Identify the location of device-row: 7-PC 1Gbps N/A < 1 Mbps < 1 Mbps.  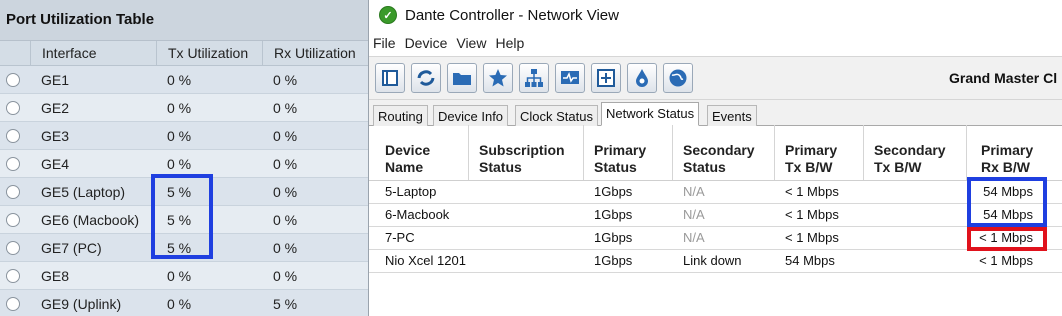
(715, 238).